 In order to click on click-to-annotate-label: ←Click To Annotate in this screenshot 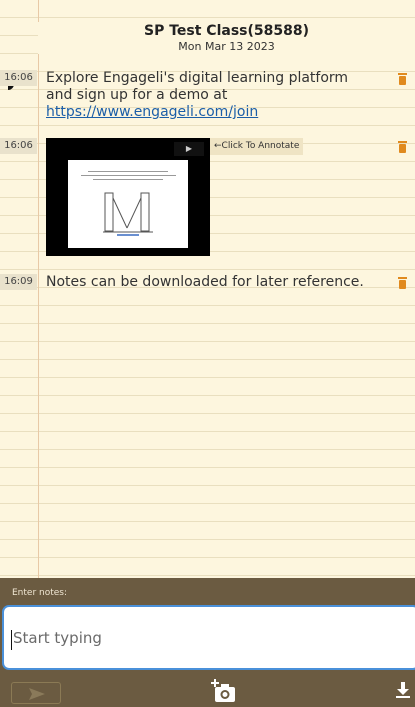, I will do `click(256, 146)`.